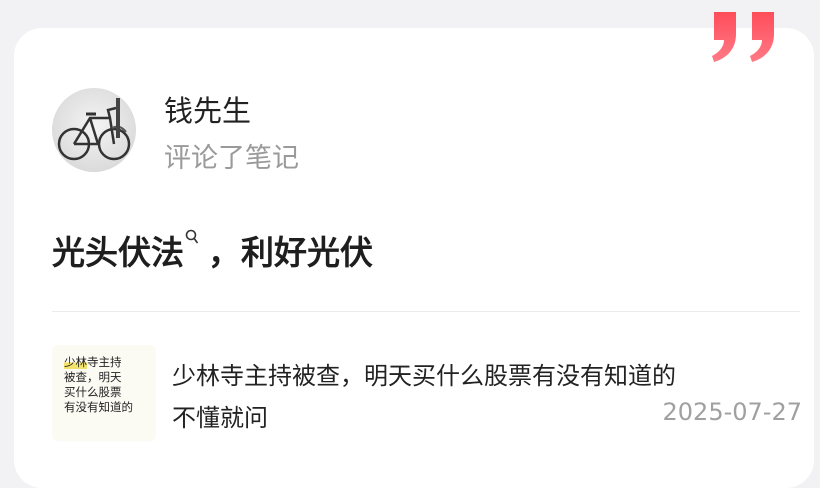 The width and height of the screenshot is (820, 488). What do you see at coordinates (424, 376) in the screenshot?
I see `note-title-line1: 少林寺主持被查，明天买什么股票有没有知道的` at bounding box center [424, 376].